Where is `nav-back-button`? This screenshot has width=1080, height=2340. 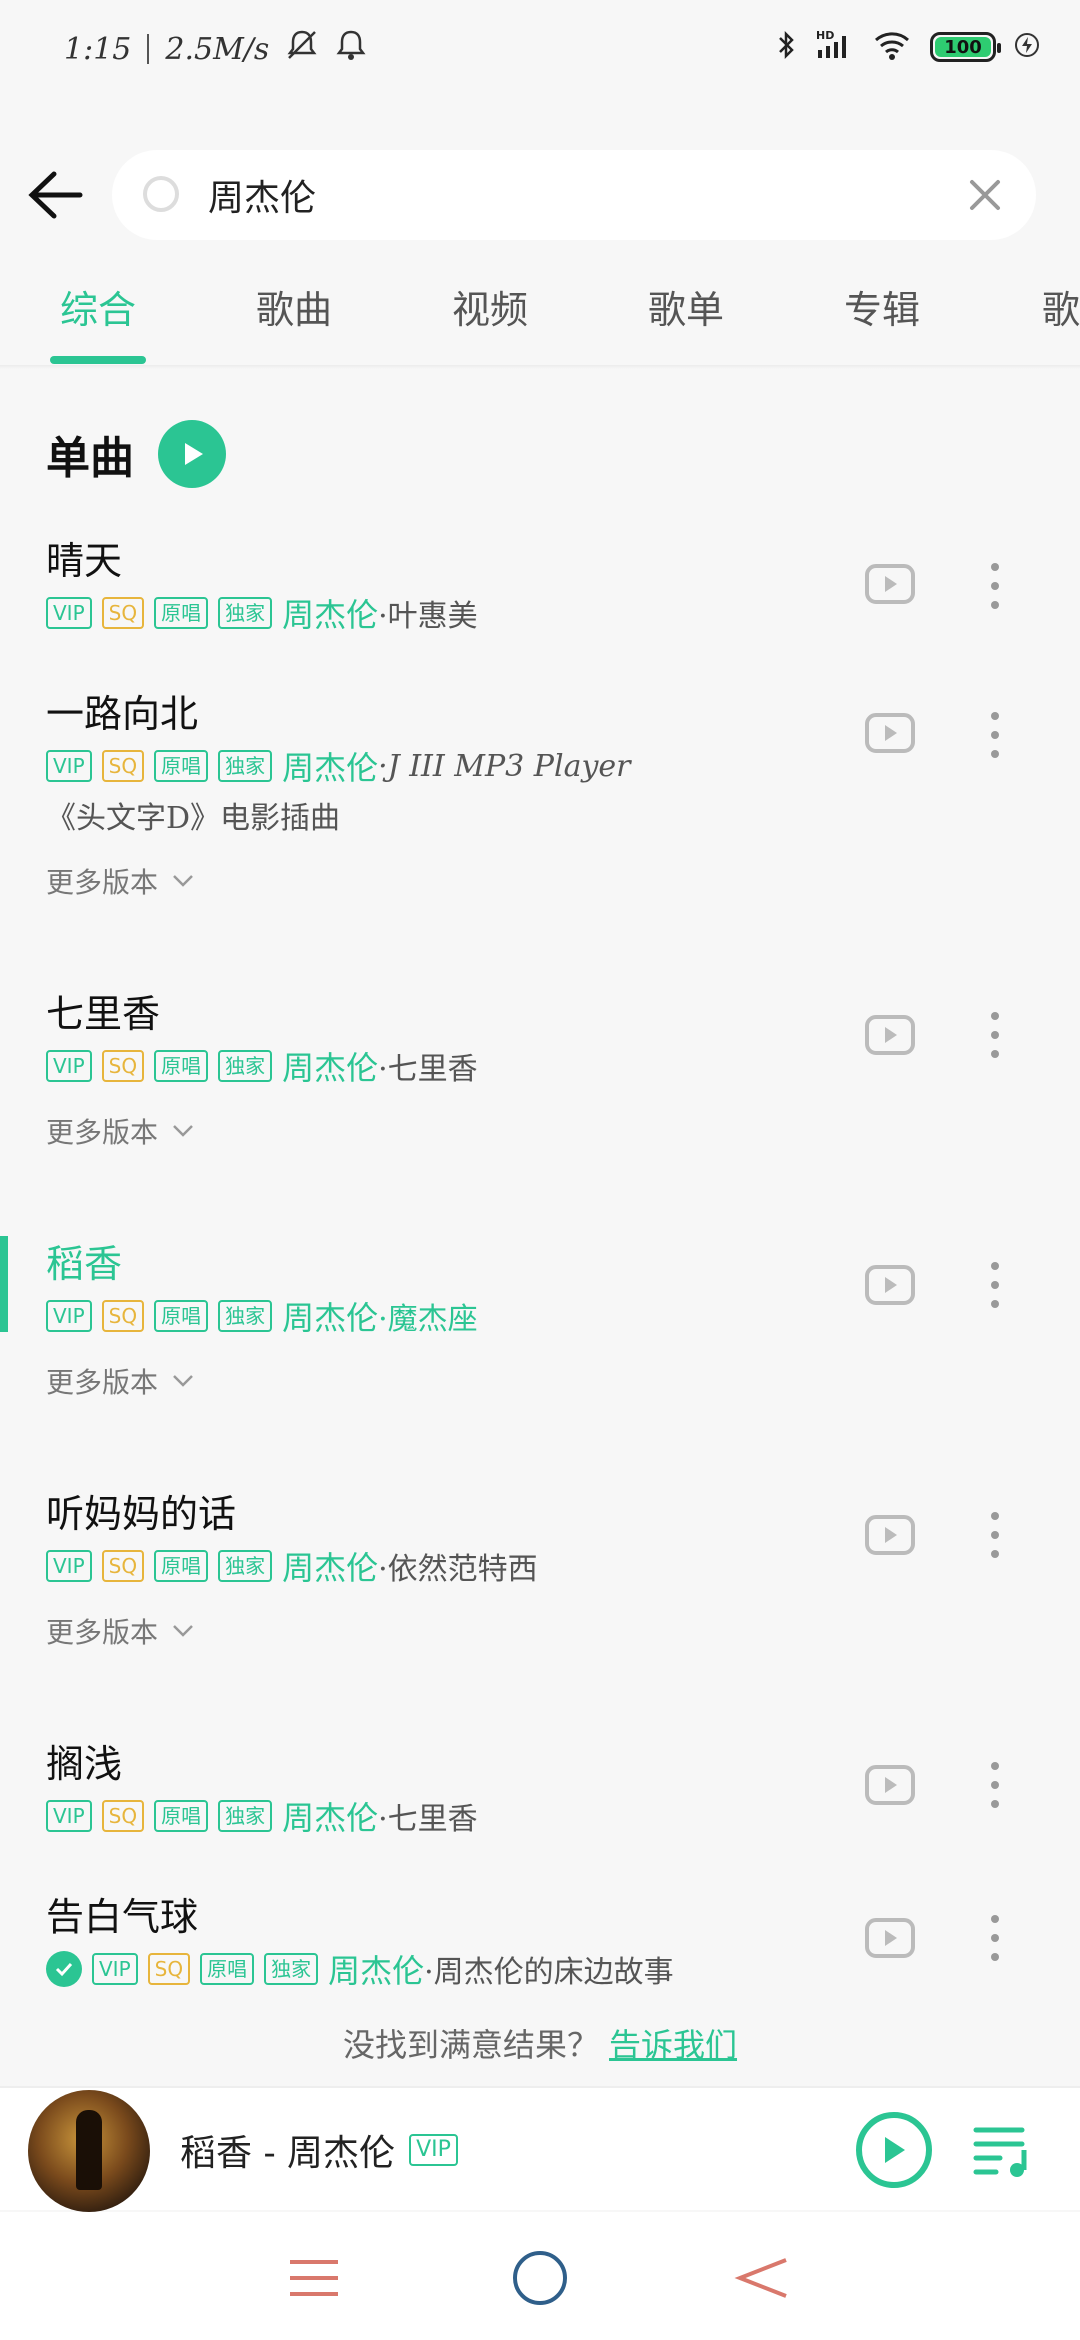 nav-back-button is located at coordinates (762, 2278).